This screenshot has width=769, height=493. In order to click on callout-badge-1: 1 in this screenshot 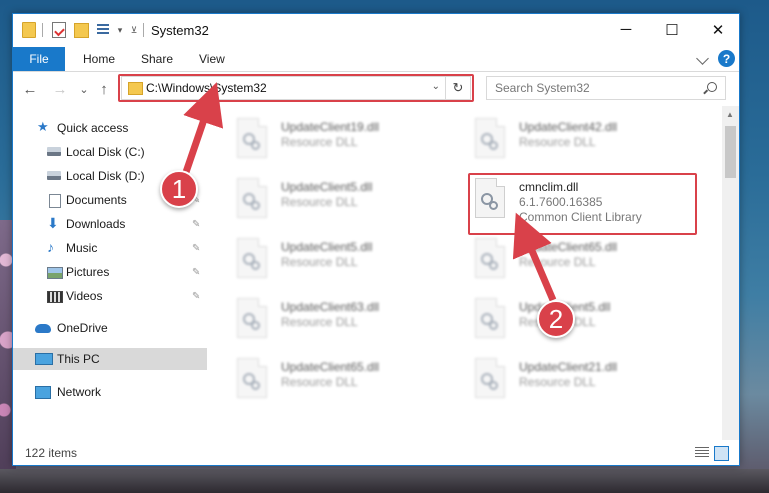, I will do `click(179, 189)`.